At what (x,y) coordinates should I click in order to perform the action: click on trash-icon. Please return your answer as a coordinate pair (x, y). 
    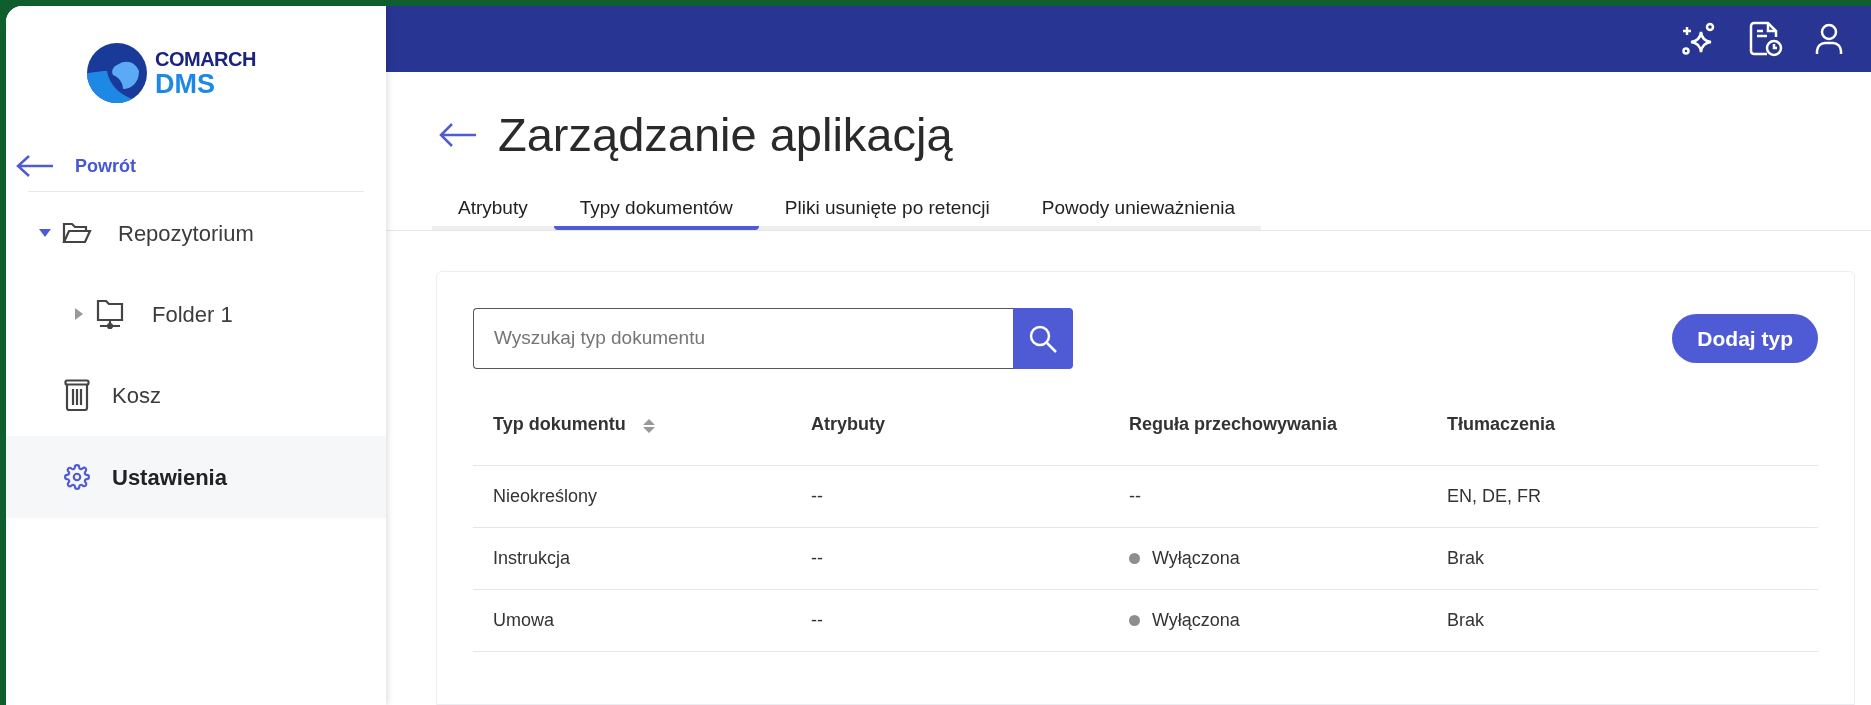
    Looking at the image, I should click on (77, 395).